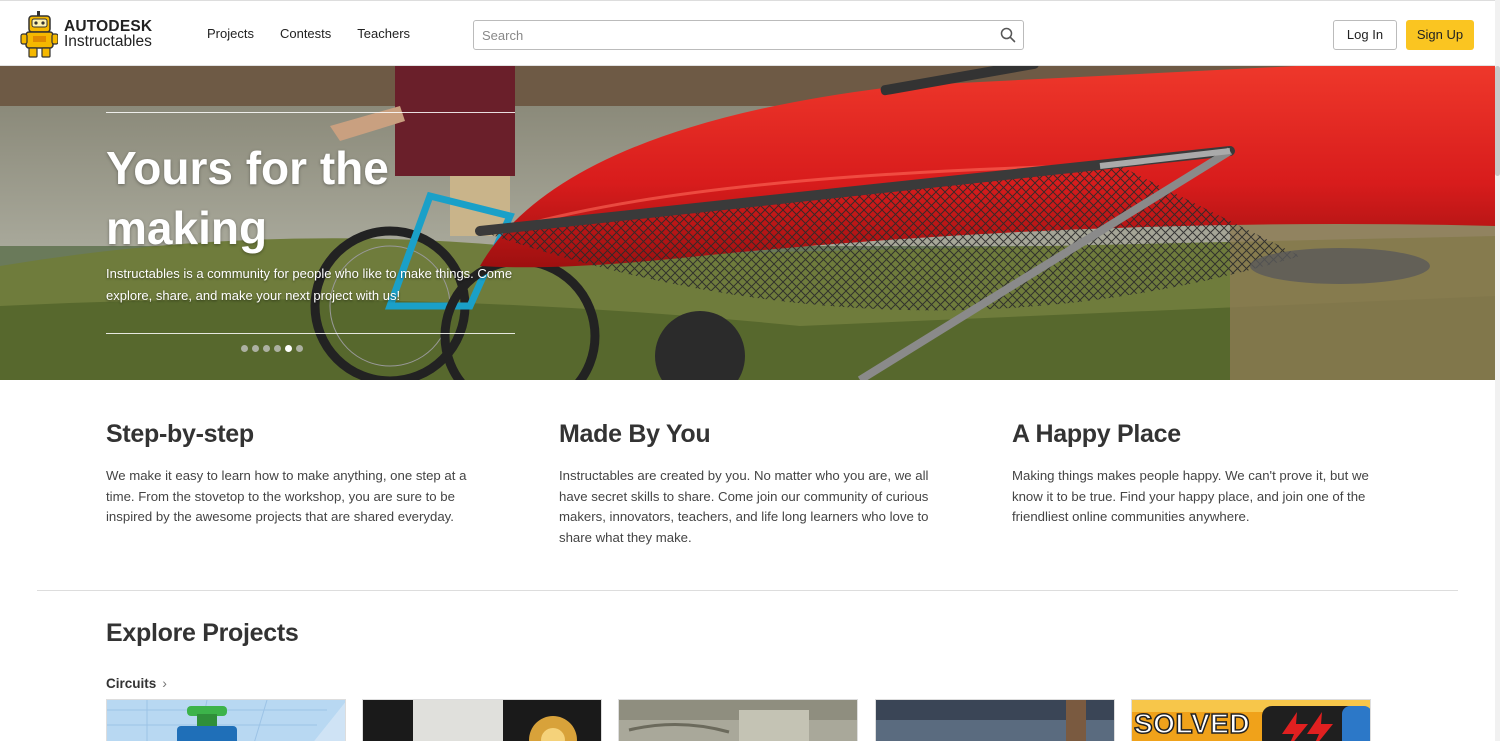 The image size is (1500, 741). What do you see at coordinates (310, 333) in the screenshot?
I see `hero-bottom-rule` at bounding box center [310, 333].